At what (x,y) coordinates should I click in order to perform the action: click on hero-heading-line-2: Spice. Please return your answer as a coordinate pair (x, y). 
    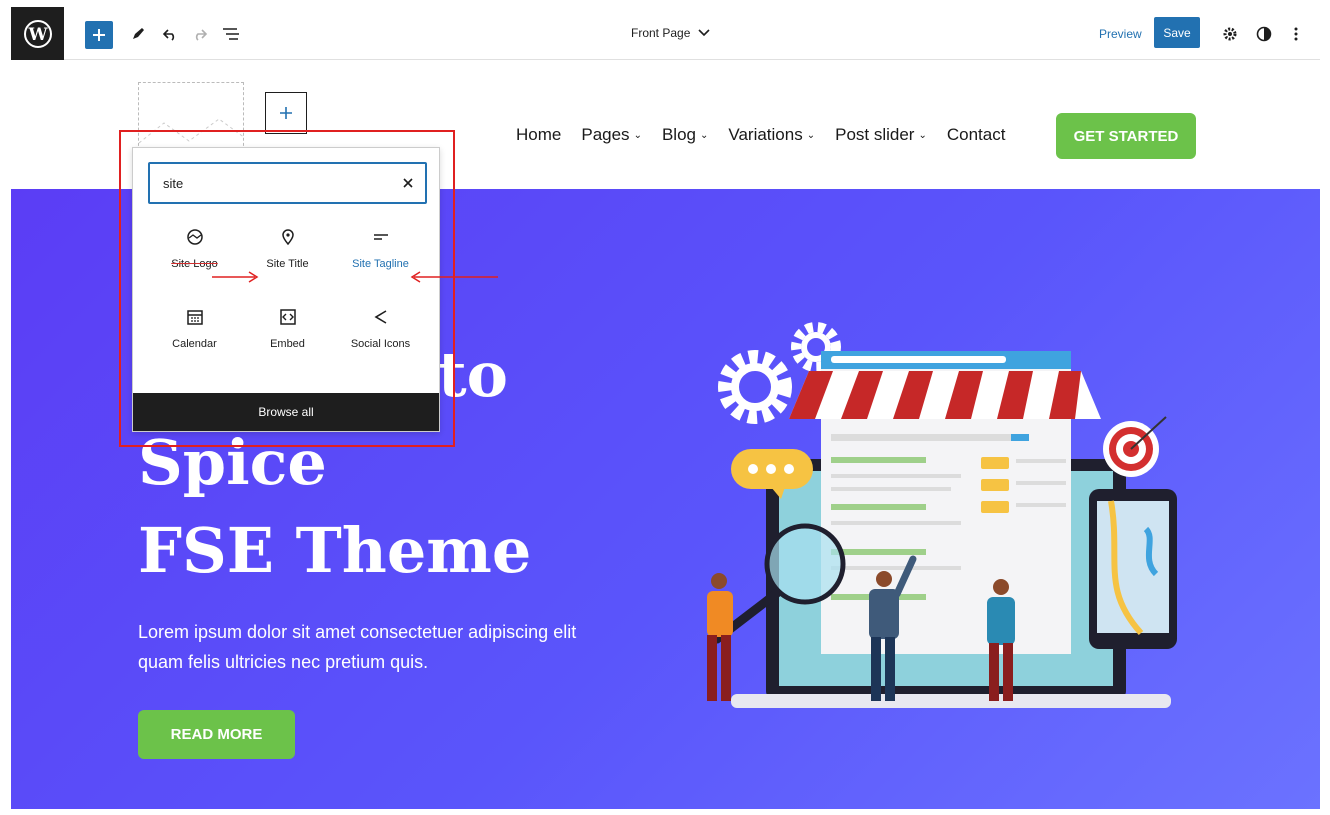
    Looking at the image, I should click on (232, 462).